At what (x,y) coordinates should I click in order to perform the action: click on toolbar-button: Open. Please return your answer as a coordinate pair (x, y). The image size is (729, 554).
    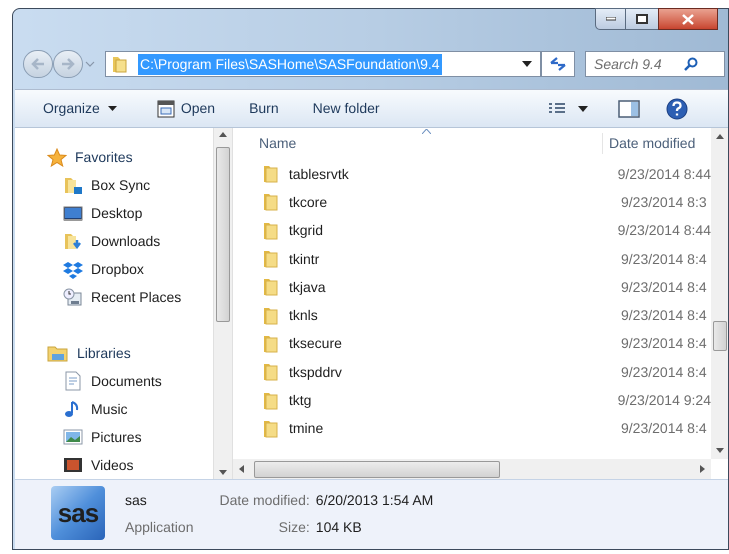
    Looking at the image, I should click on (186, 108).